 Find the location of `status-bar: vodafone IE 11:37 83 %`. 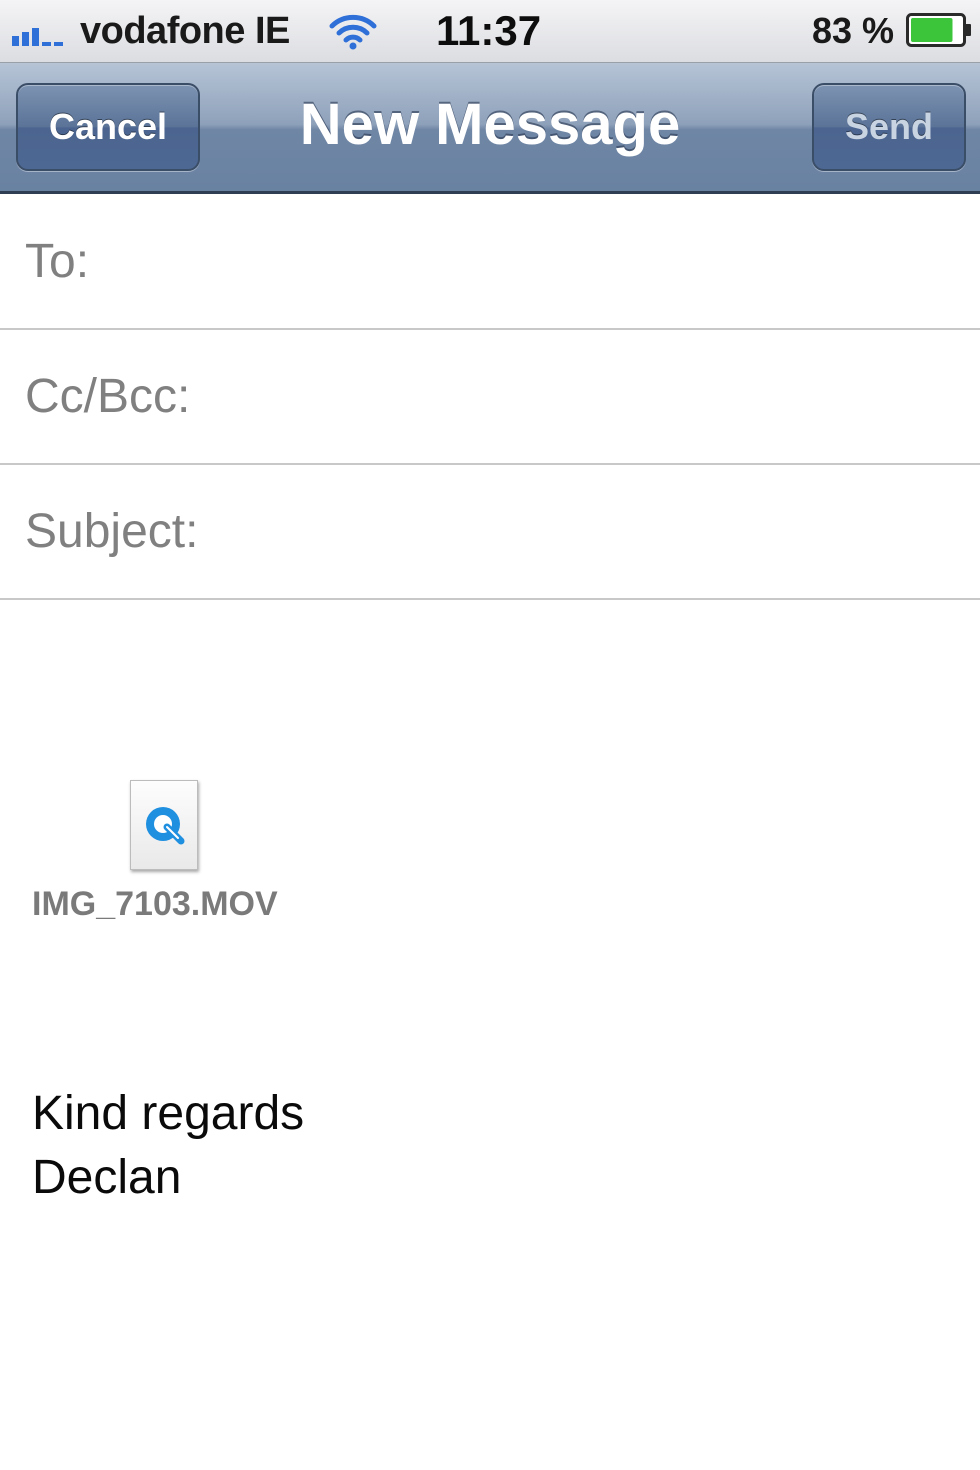

status-bar: vodafone IE 11:37 83 % is located at coordinates (490, 31).